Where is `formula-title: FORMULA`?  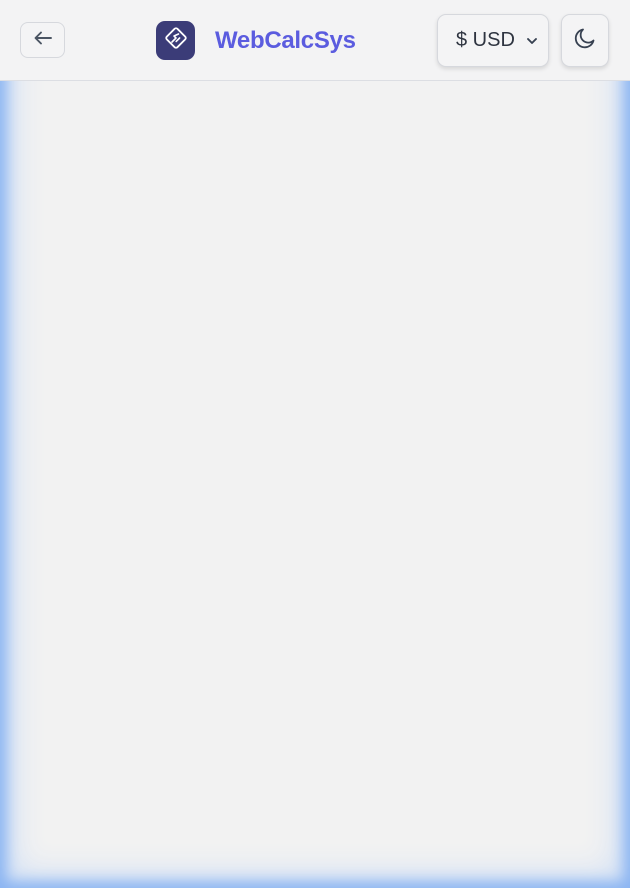
formula-title: FORMULA is located at coordinates (86, 98).